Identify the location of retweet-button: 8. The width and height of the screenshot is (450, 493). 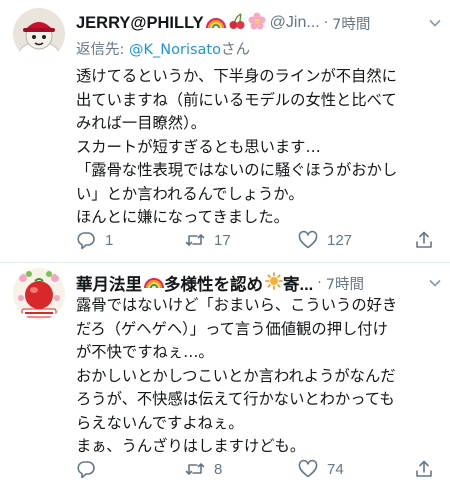
(203, 469).